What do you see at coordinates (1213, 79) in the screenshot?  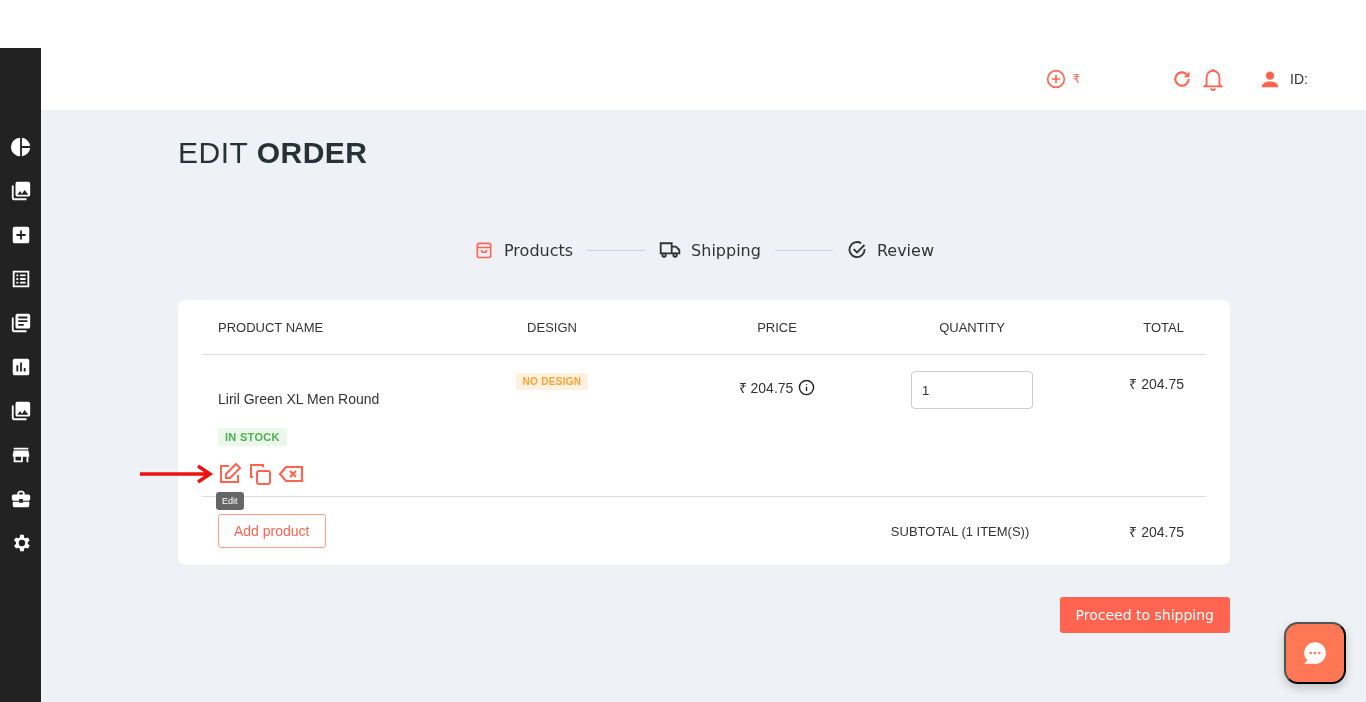 I see `bell-icon` at bounding box center [1213, 79].